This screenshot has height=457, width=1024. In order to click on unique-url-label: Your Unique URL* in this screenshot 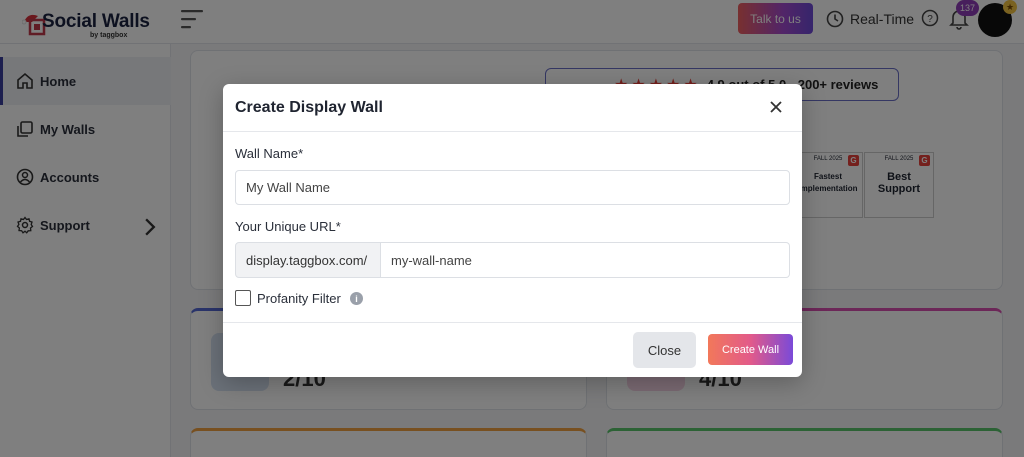, I will do `click(288, 226)`.